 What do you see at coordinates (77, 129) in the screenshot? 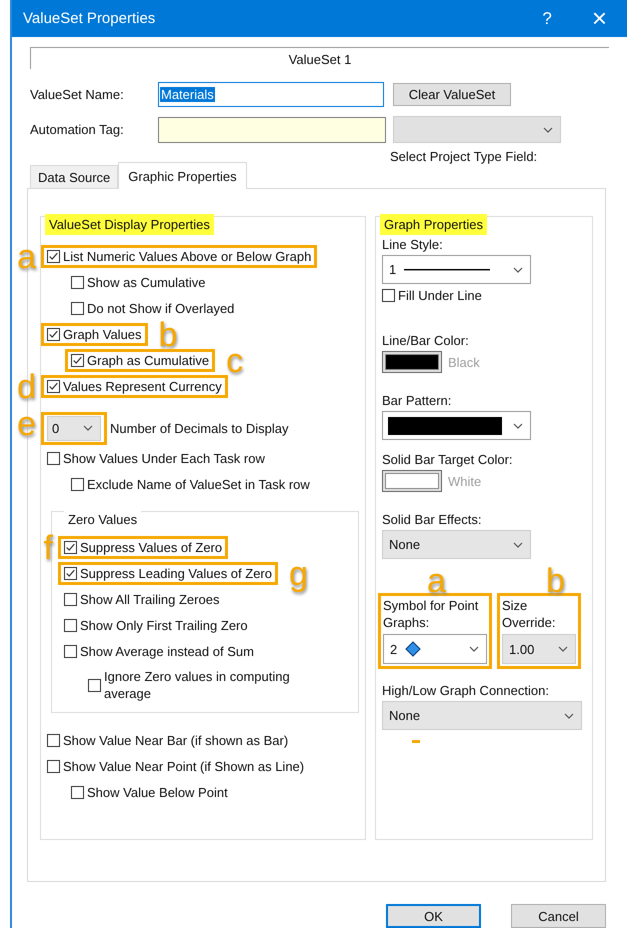
I see `field-label: Automation Tag:` at bounding box center [77, 129].